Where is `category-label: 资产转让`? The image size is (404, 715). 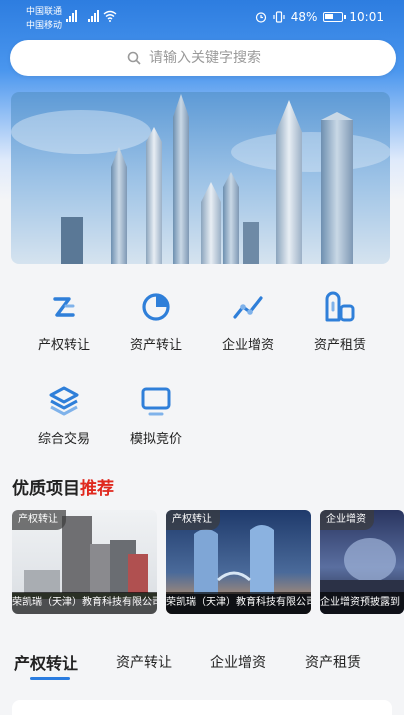
category-label: 资产转让 is located at coordinates (155, 345).